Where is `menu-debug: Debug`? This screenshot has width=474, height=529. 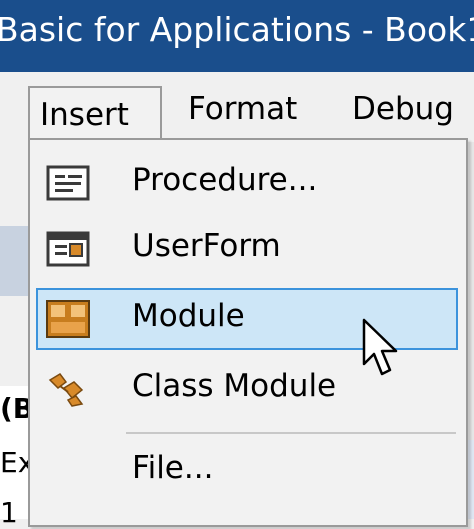 menu-debug: Debug is located at coordinates (403, 109).